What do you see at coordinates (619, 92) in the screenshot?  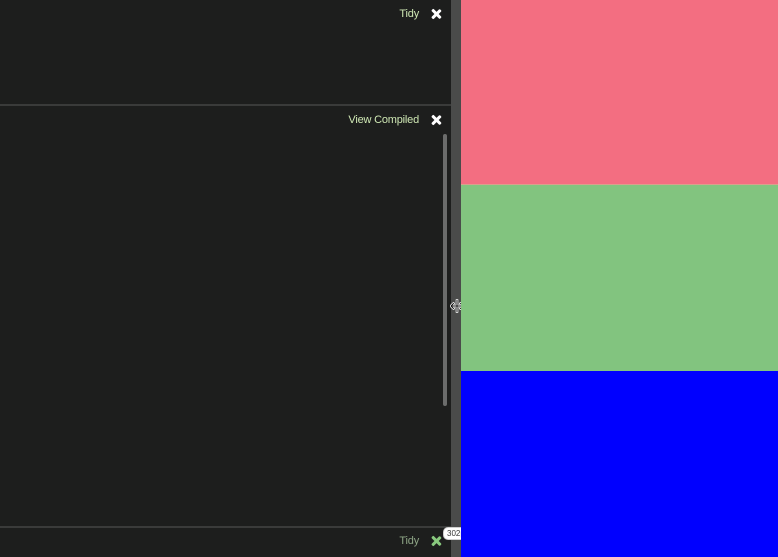 I see `pink-block` at bounding box center [619, 92].